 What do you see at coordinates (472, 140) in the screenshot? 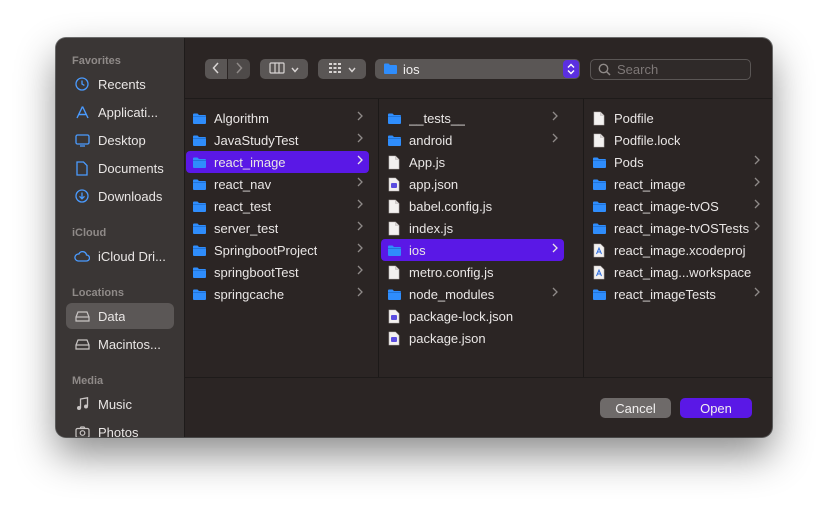
I see `column-2-row: android` at bounding box center [472, 140].